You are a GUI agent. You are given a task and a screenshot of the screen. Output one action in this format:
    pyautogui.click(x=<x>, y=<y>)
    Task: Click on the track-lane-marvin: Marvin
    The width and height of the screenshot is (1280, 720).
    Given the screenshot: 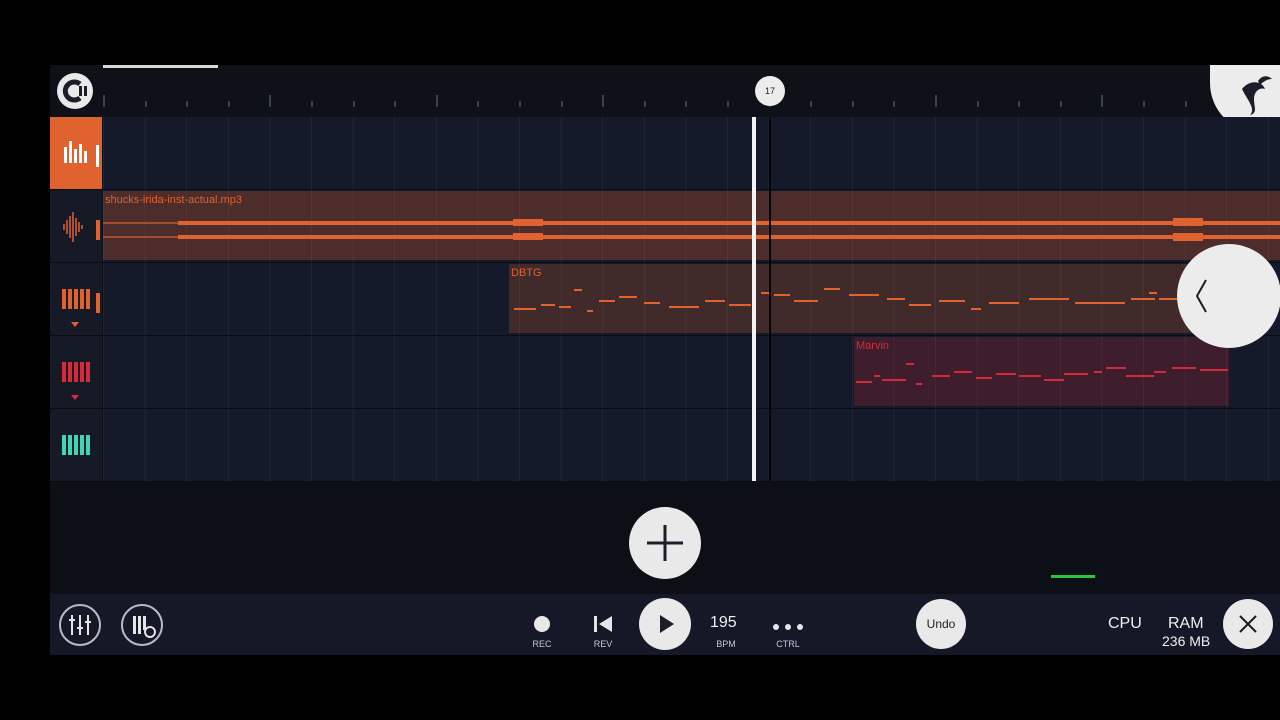 What is the action you would take?
    pyautogui.click(x=665, y=372)
    